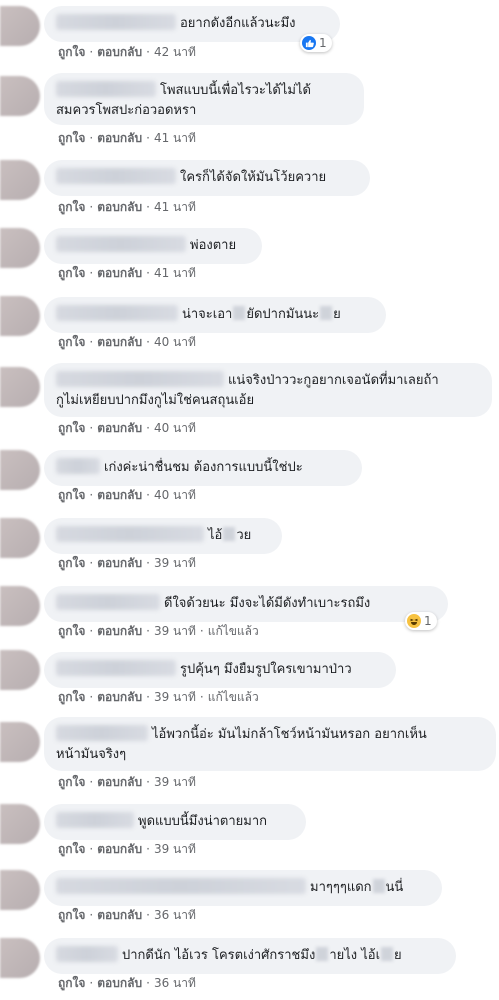  I want to click on comment-actions: ถูกใจ · ตอบกลับ · 39 นาที · แก้ไขแล้ว, so click(158, 631).